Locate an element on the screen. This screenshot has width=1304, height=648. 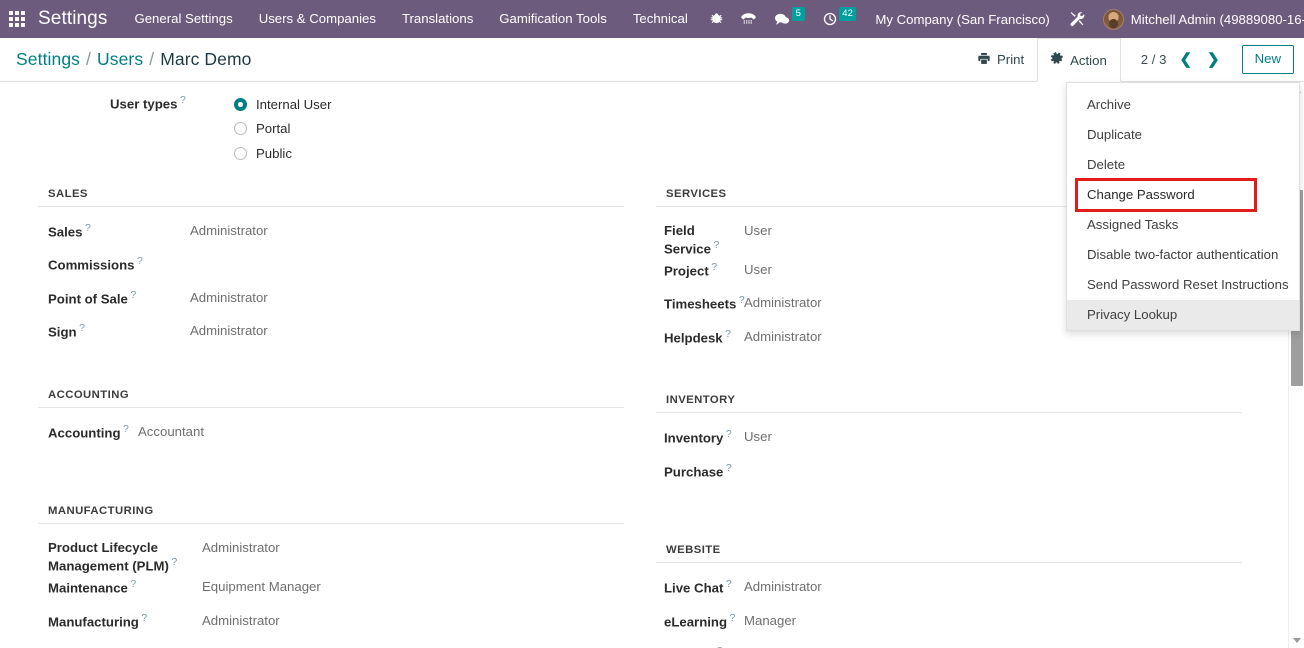
control-panel-spacer is located at coordinates (608, 59).